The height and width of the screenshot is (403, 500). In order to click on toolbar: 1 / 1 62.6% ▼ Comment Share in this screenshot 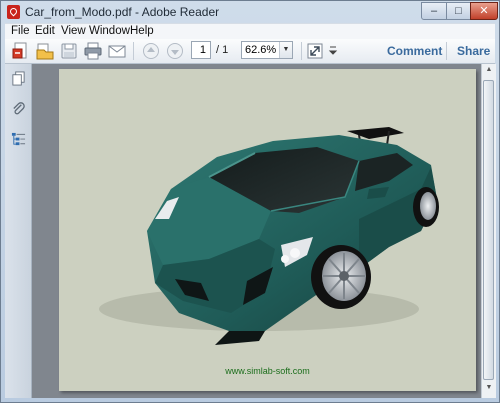, I will do `click(250, 51)`.